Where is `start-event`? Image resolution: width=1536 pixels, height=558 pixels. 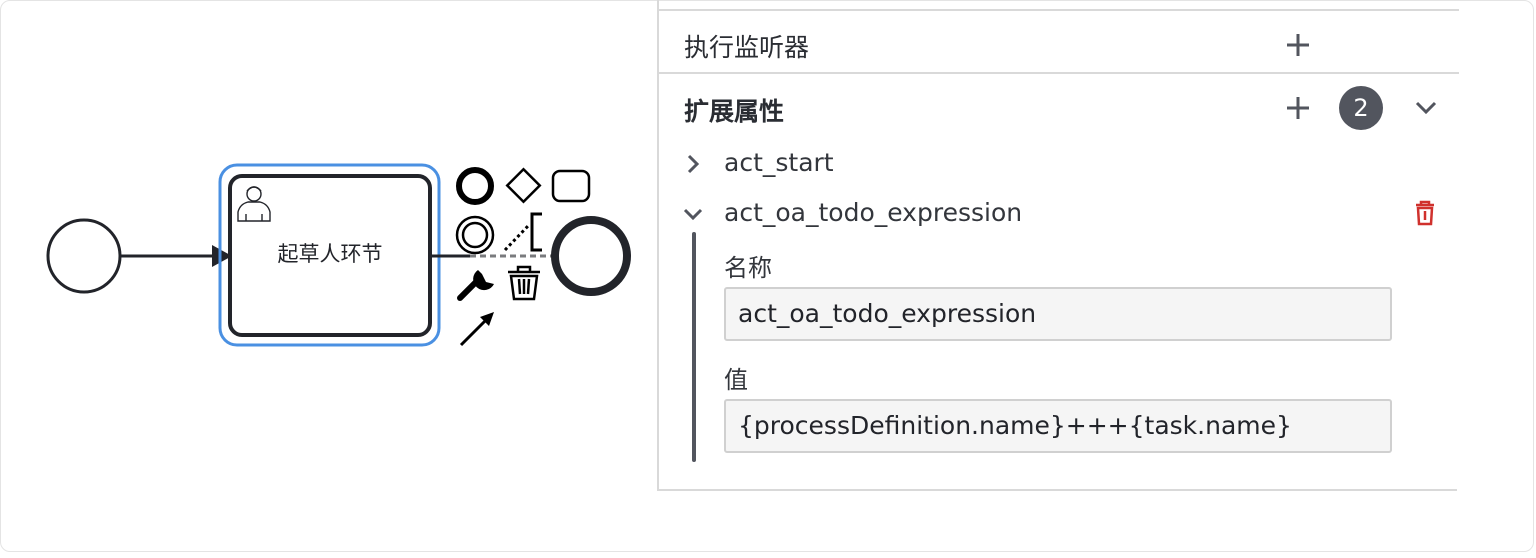
start-event is located at coordinates (84, 256).